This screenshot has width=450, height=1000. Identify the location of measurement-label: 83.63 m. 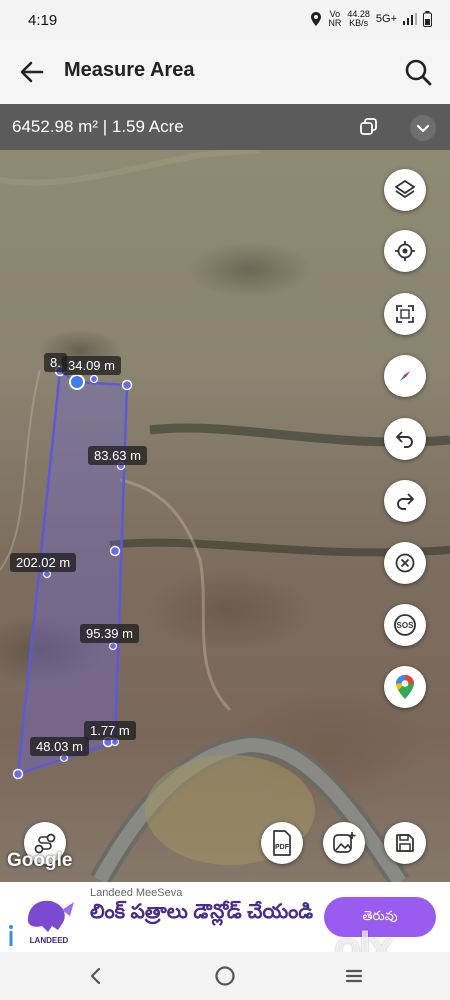
(117, 455).